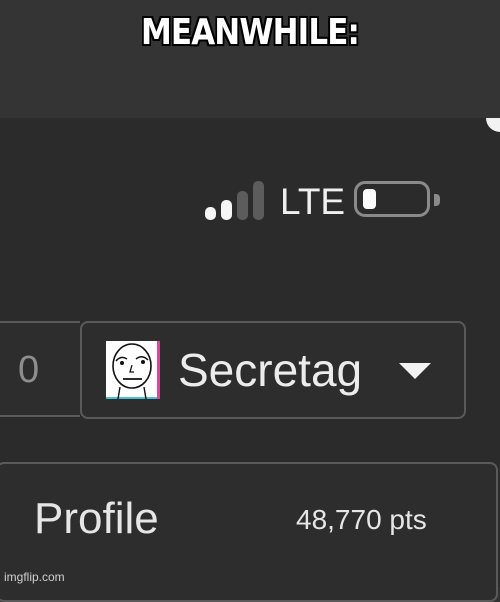 The width and height of the screenshot is (500, 602). I want to click on meme-caption: MEANWHILE:, so click(250, 32).